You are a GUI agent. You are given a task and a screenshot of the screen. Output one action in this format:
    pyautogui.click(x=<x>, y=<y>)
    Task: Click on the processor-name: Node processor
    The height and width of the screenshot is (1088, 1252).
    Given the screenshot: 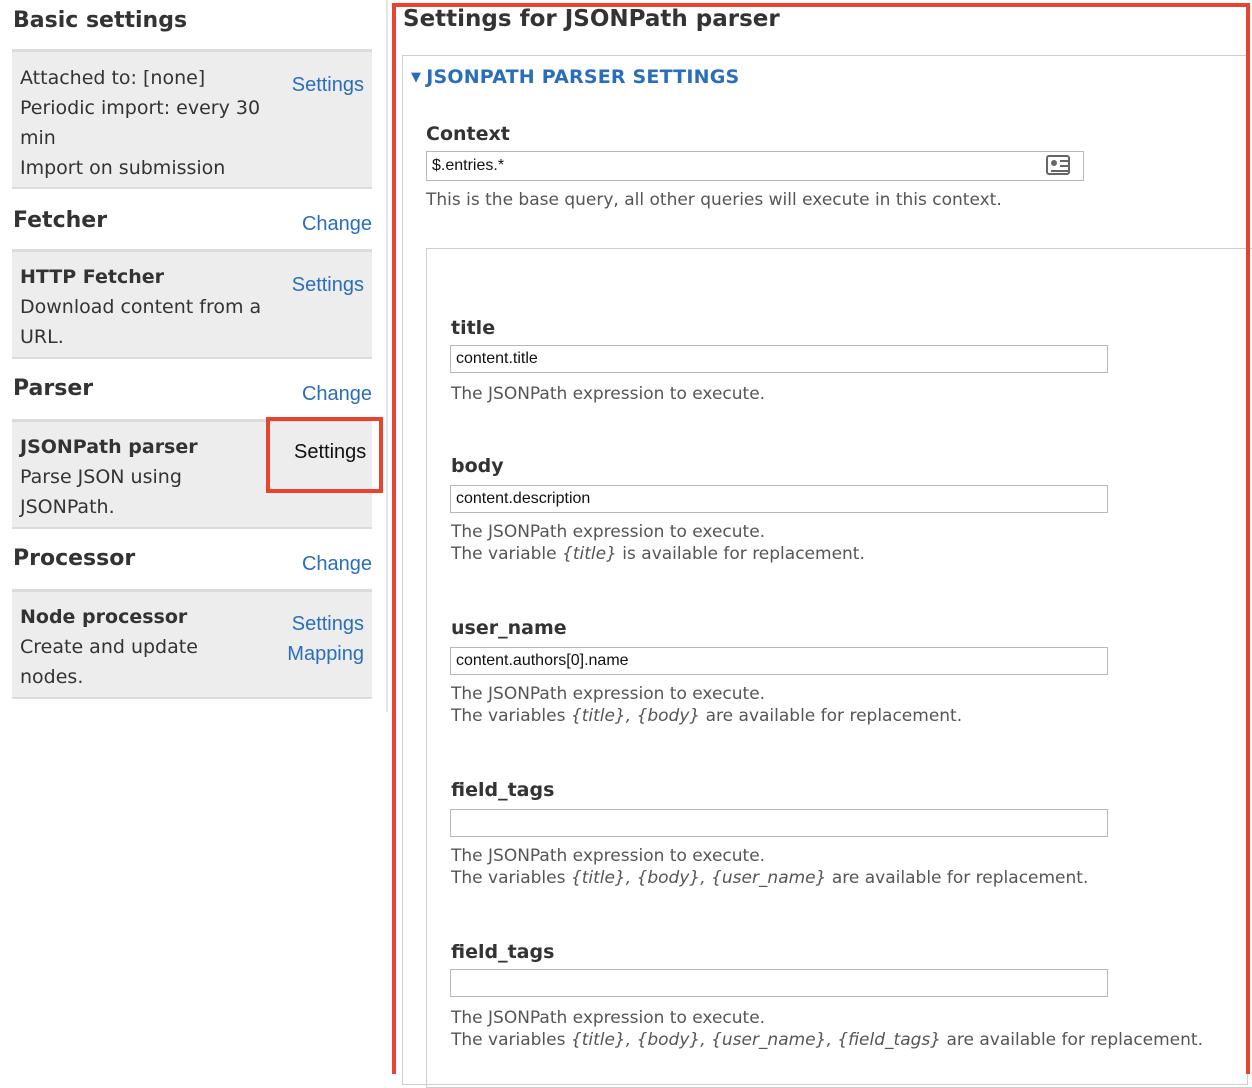 What is the action you would take?
    pyautogui.click(x=104, y=617)
    